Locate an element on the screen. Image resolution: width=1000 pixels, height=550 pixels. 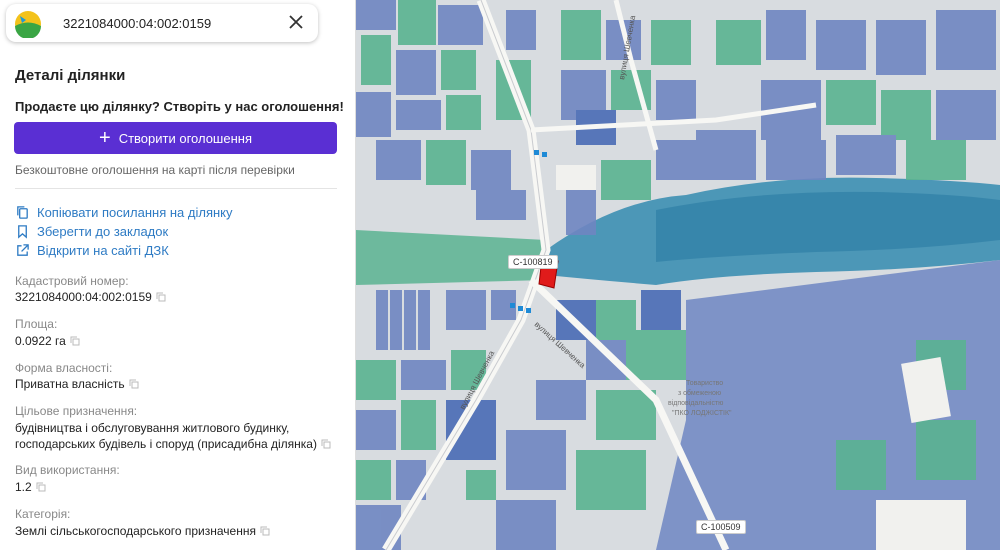
road-label: С-100819 is located at coordinates (533, 262).